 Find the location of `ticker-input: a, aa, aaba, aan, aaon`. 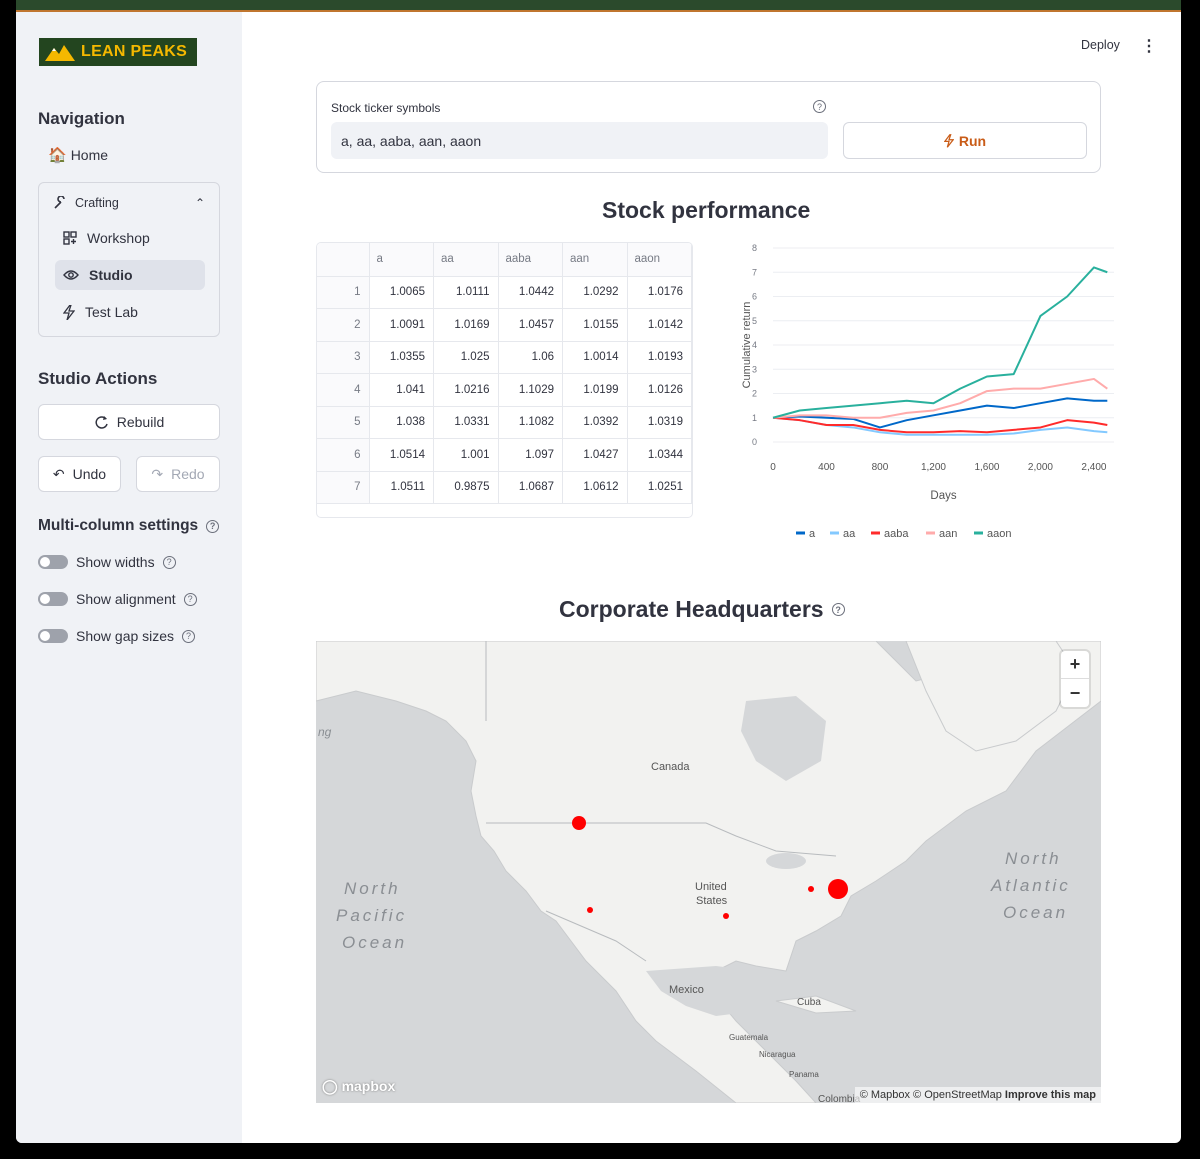

ticker-input: a, aa, aaba, aan, aaon is located at coordinates (579, 140).